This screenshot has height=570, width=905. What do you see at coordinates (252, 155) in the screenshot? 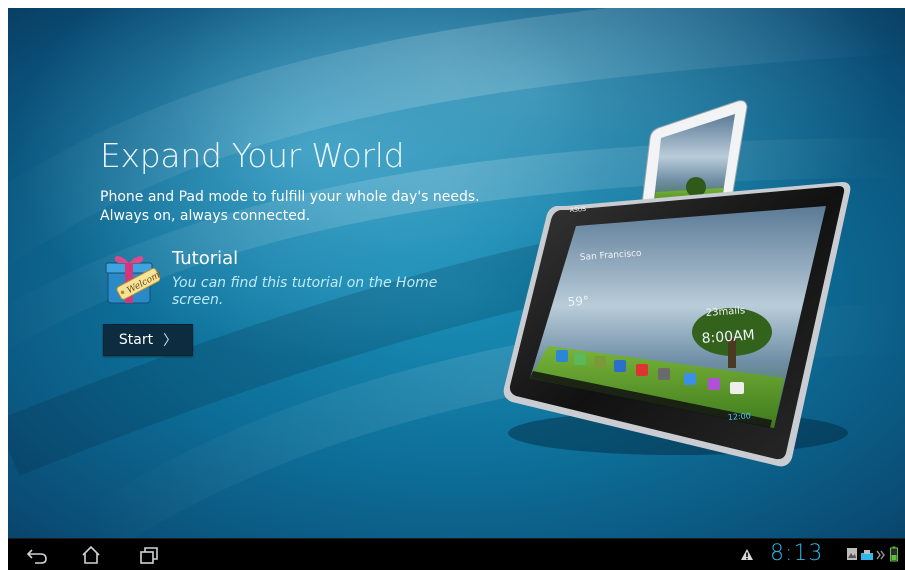
I see `page-title: Expand Your World` at bounding box center [252, 155].